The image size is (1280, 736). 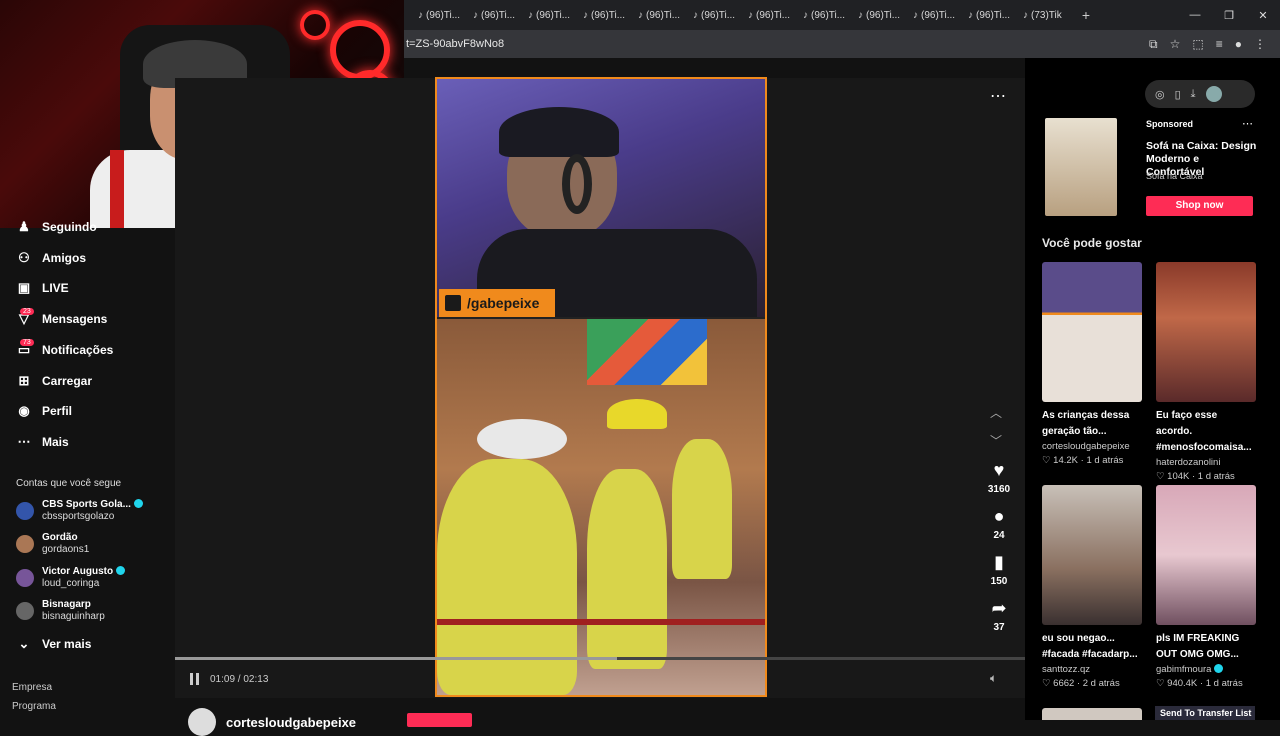 What do you see at coordinates (439, 720) in the screenshot?
I see `follow-button` at bounding box center [439, 720].